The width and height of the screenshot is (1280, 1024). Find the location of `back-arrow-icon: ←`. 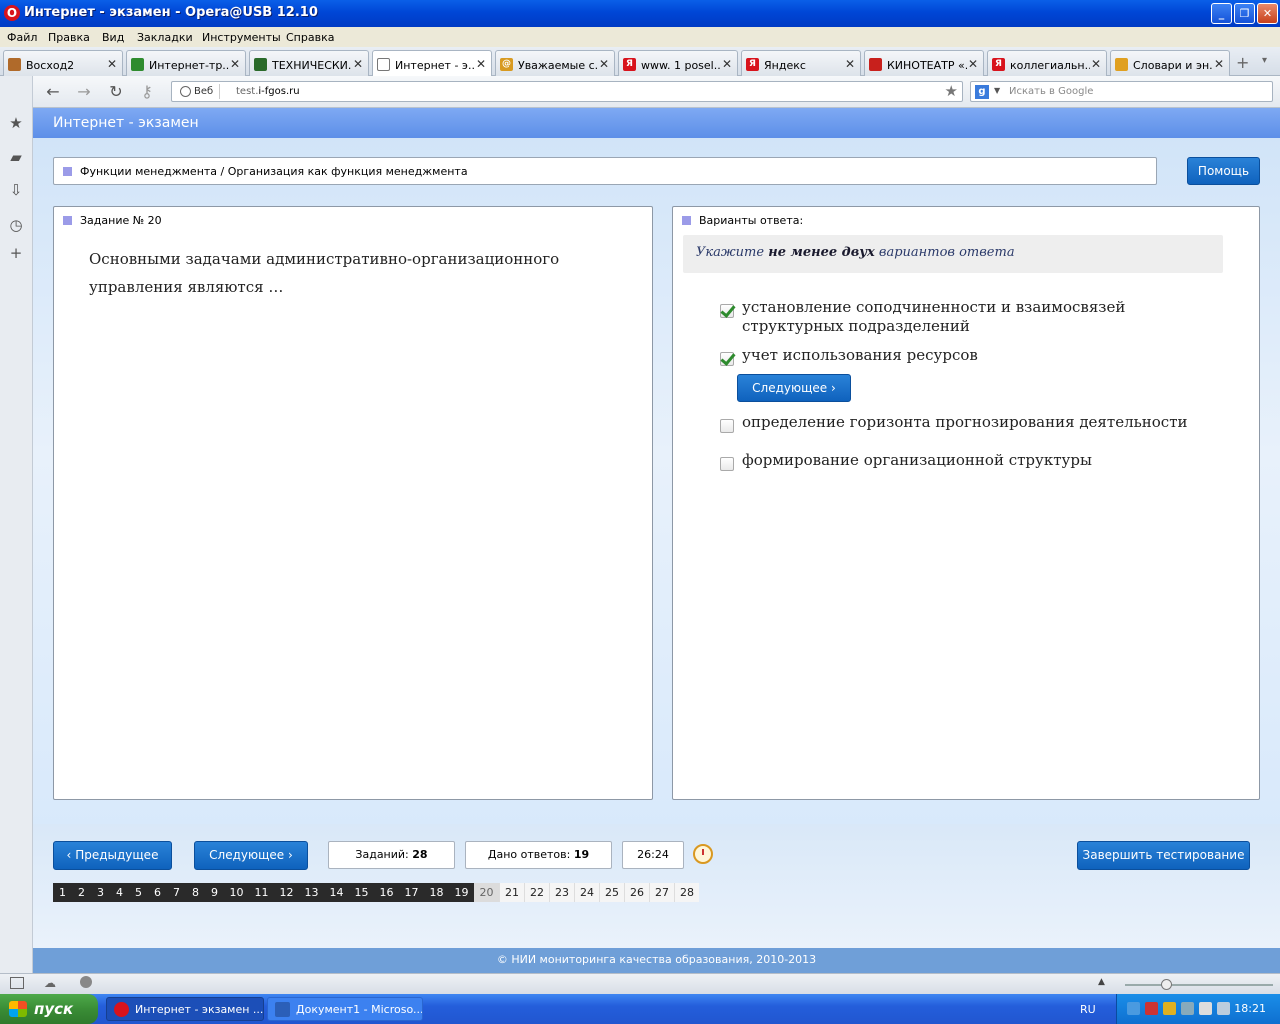

back-arrow-icon: ← is located at coordinates (53, 92).